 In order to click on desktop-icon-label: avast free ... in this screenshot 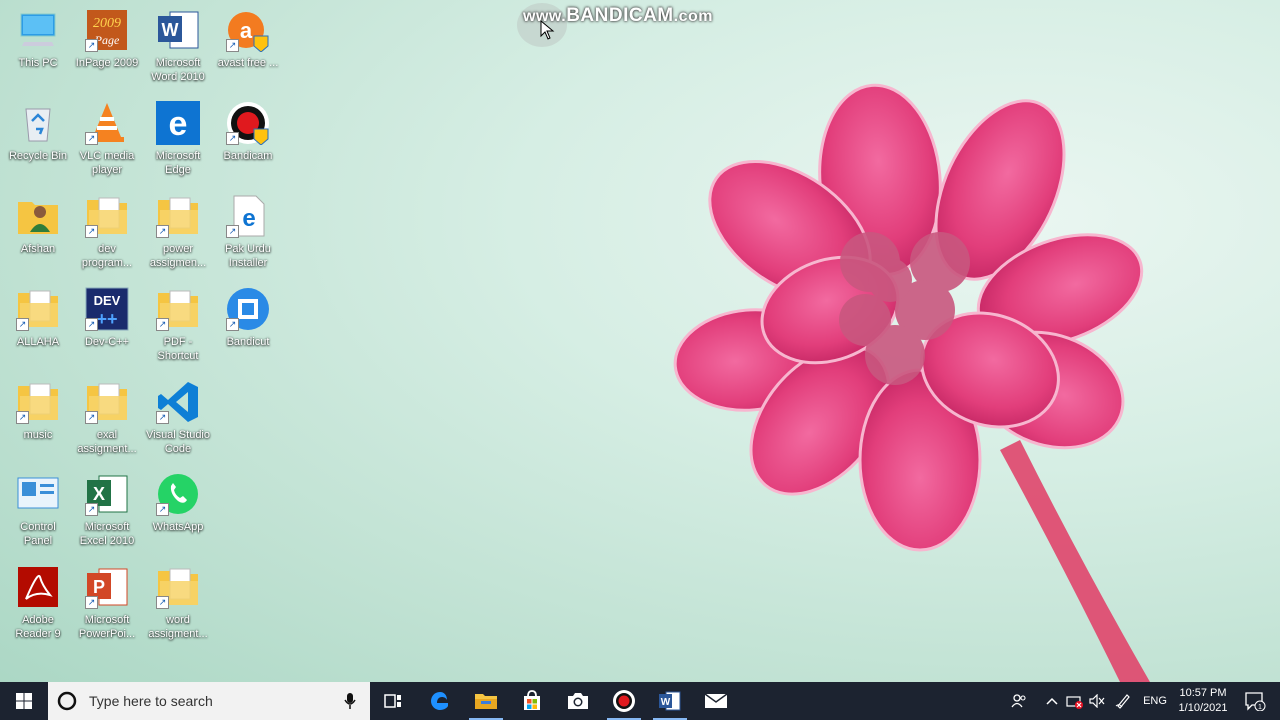, I will do `click(248, 63)`.